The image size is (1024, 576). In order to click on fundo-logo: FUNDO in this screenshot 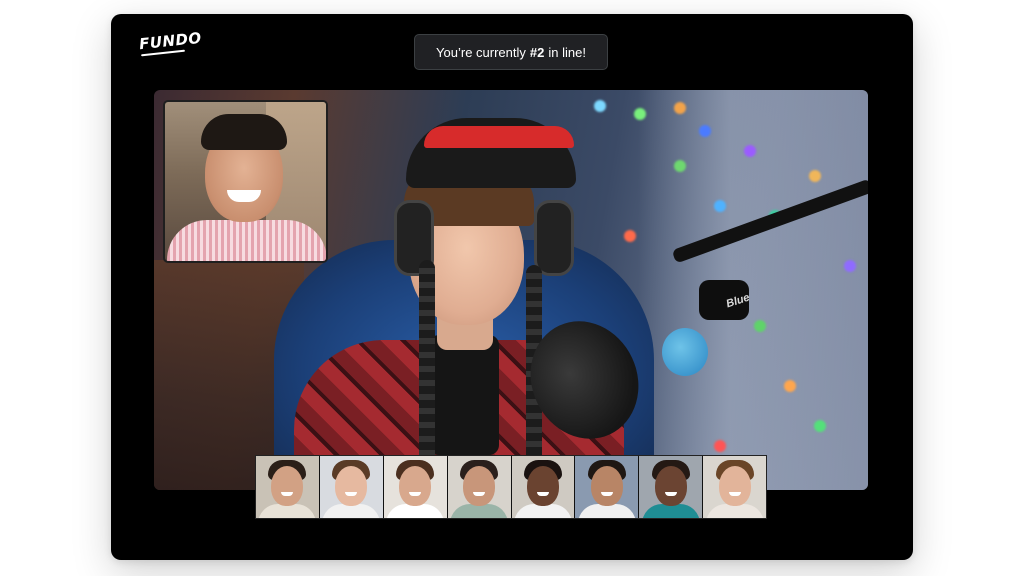, I will do `click(170, 41)`.